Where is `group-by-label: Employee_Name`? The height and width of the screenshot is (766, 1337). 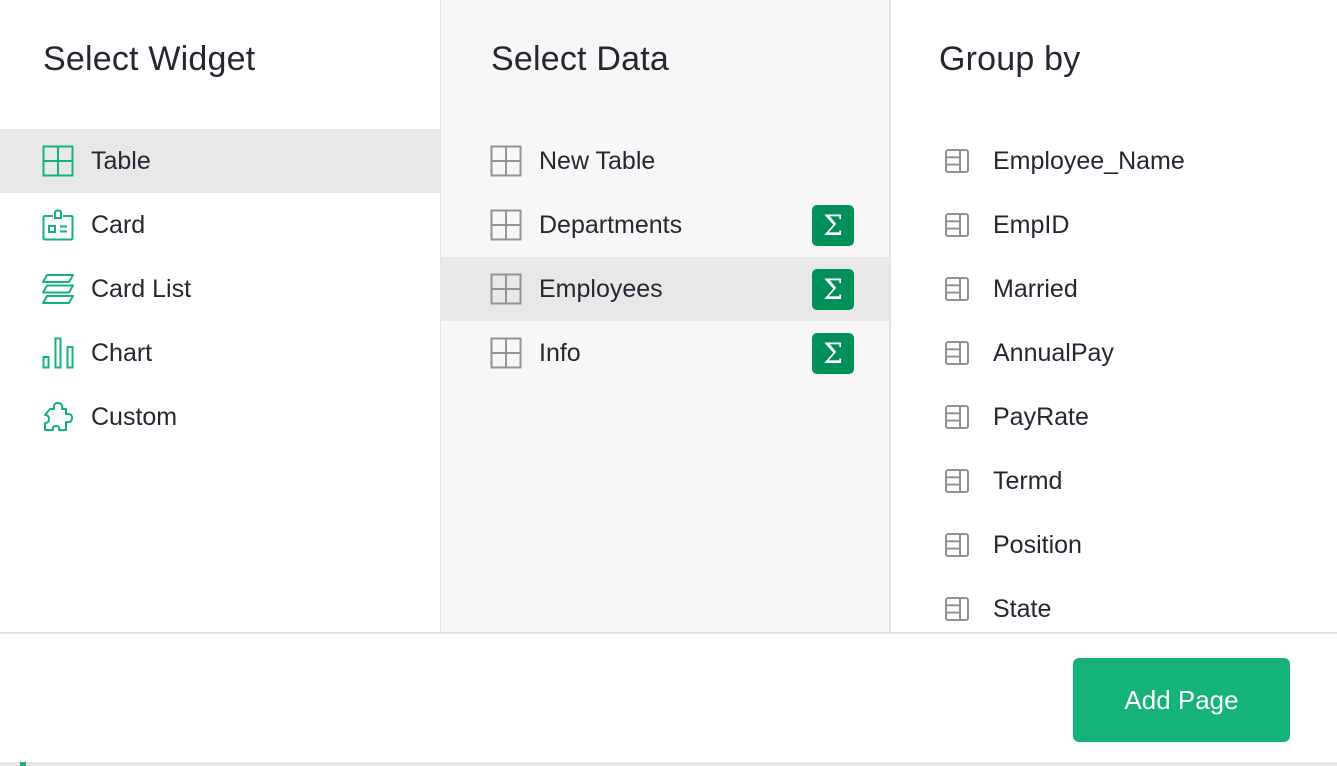
group-by-label: Employee_Name is located at coordinates (1089, 160).